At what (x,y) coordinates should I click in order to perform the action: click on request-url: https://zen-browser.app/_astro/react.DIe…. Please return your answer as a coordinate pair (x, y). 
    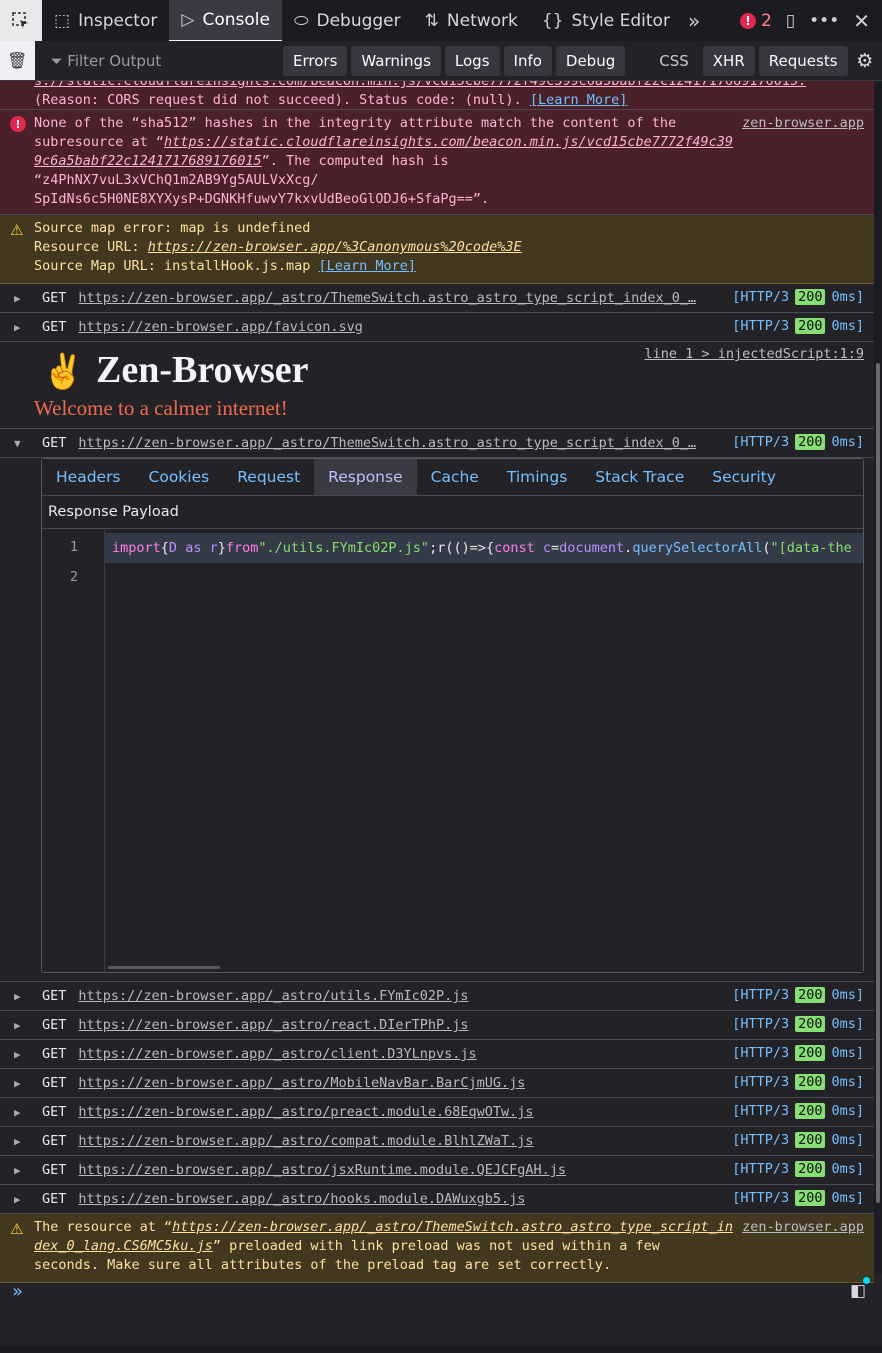
    Looking at the image, I should click on (273, 1025).